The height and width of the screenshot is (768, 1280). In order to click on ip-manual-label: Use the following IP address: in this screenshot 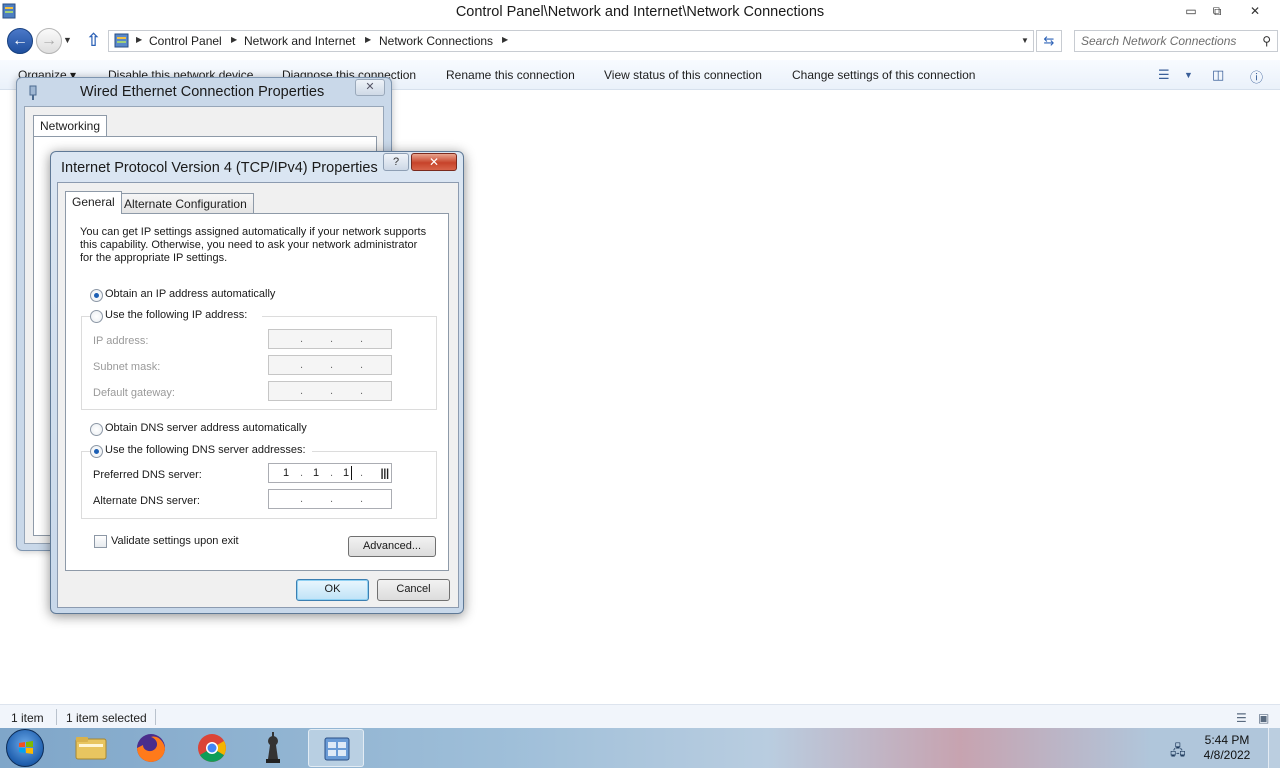, I will do `click(176, 315)`.